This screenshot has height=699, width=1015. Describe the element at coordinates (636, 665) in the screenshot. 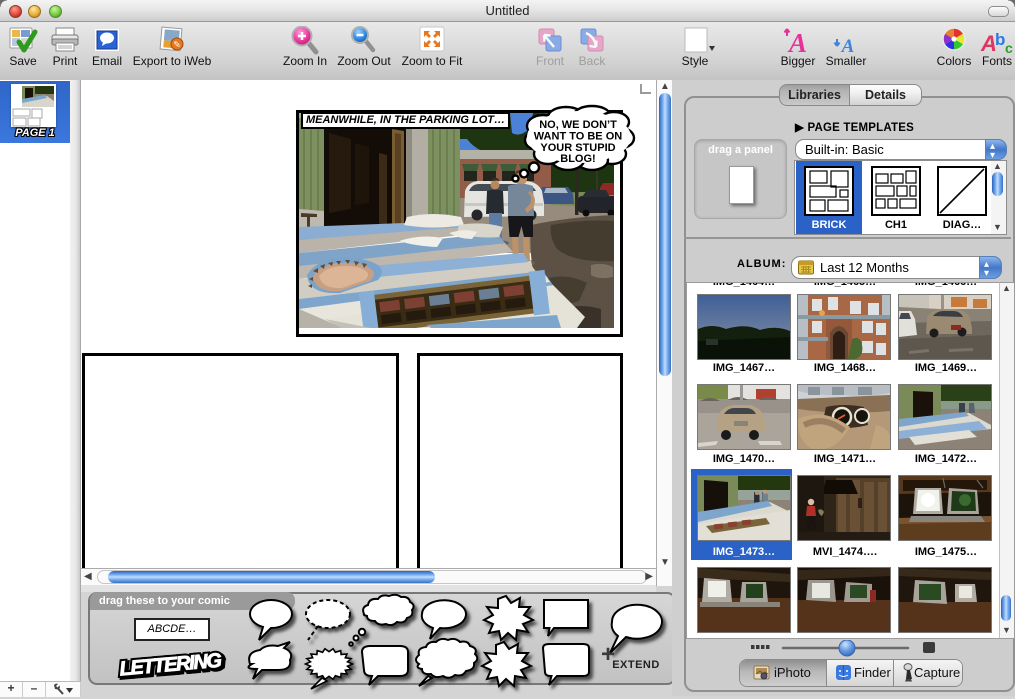

I see `svg-text: EXTEND` at that location.